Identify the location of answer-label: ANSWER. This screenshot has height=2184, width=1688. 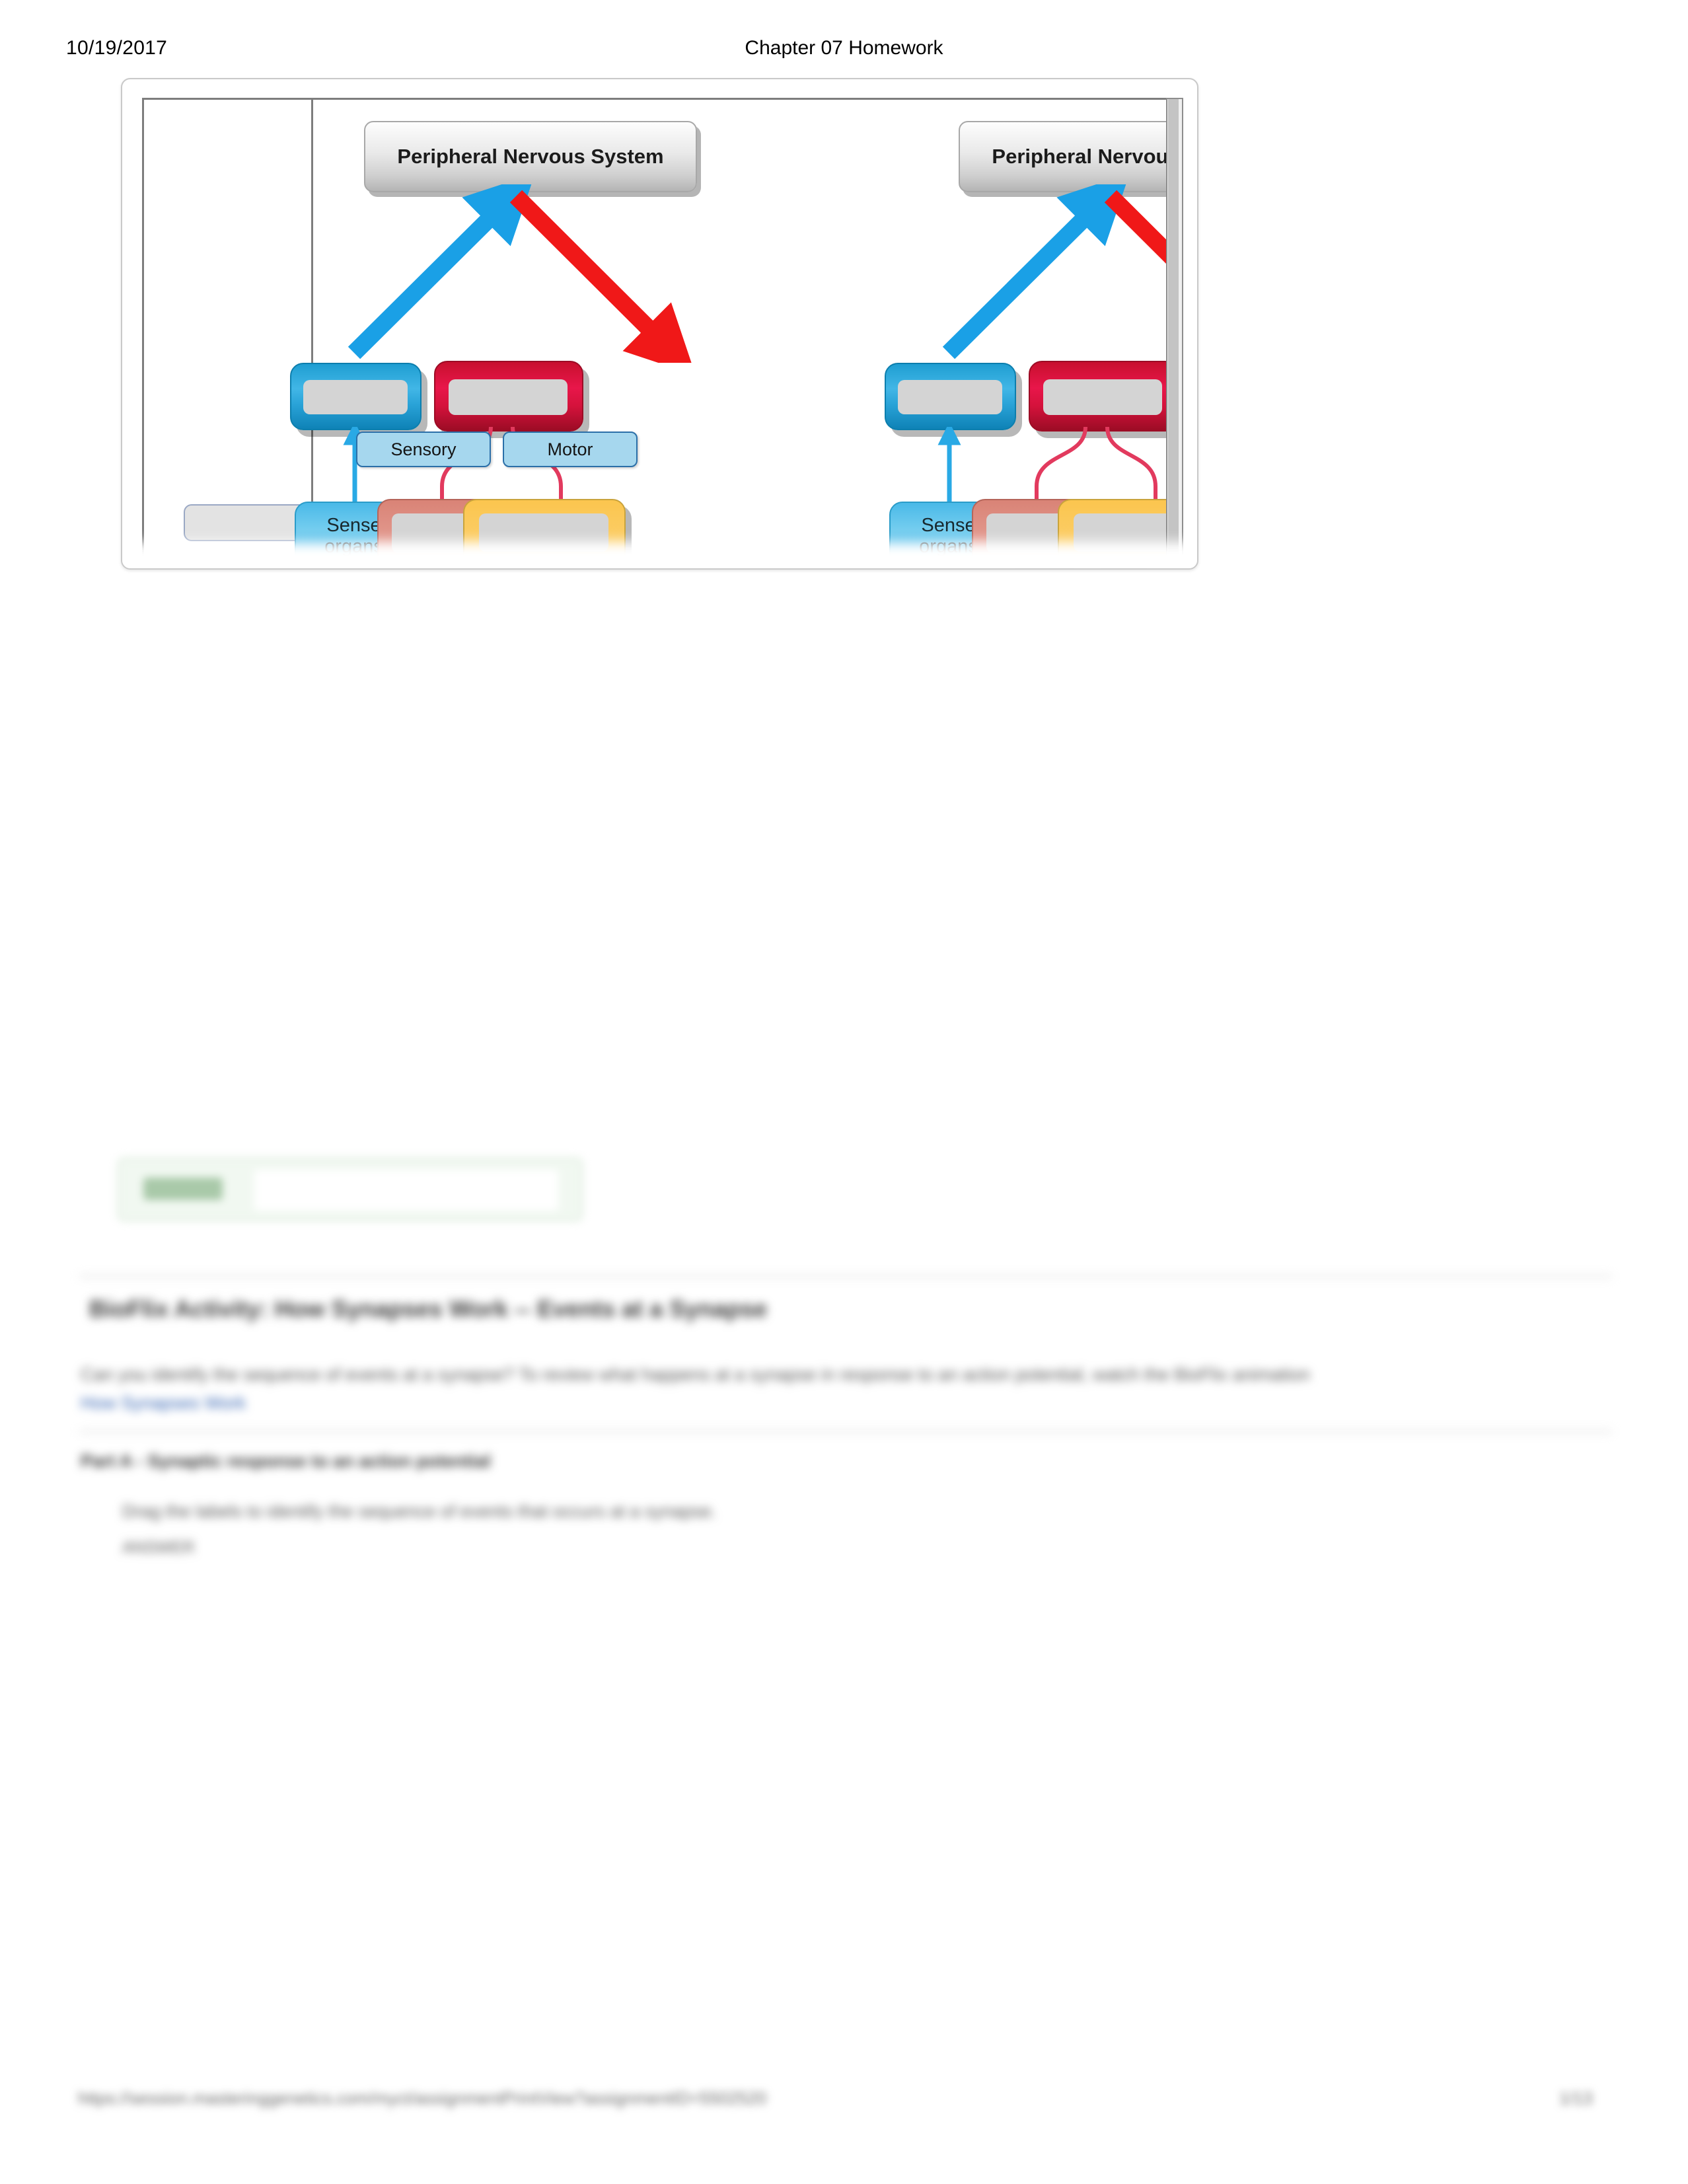
(158, 1548).